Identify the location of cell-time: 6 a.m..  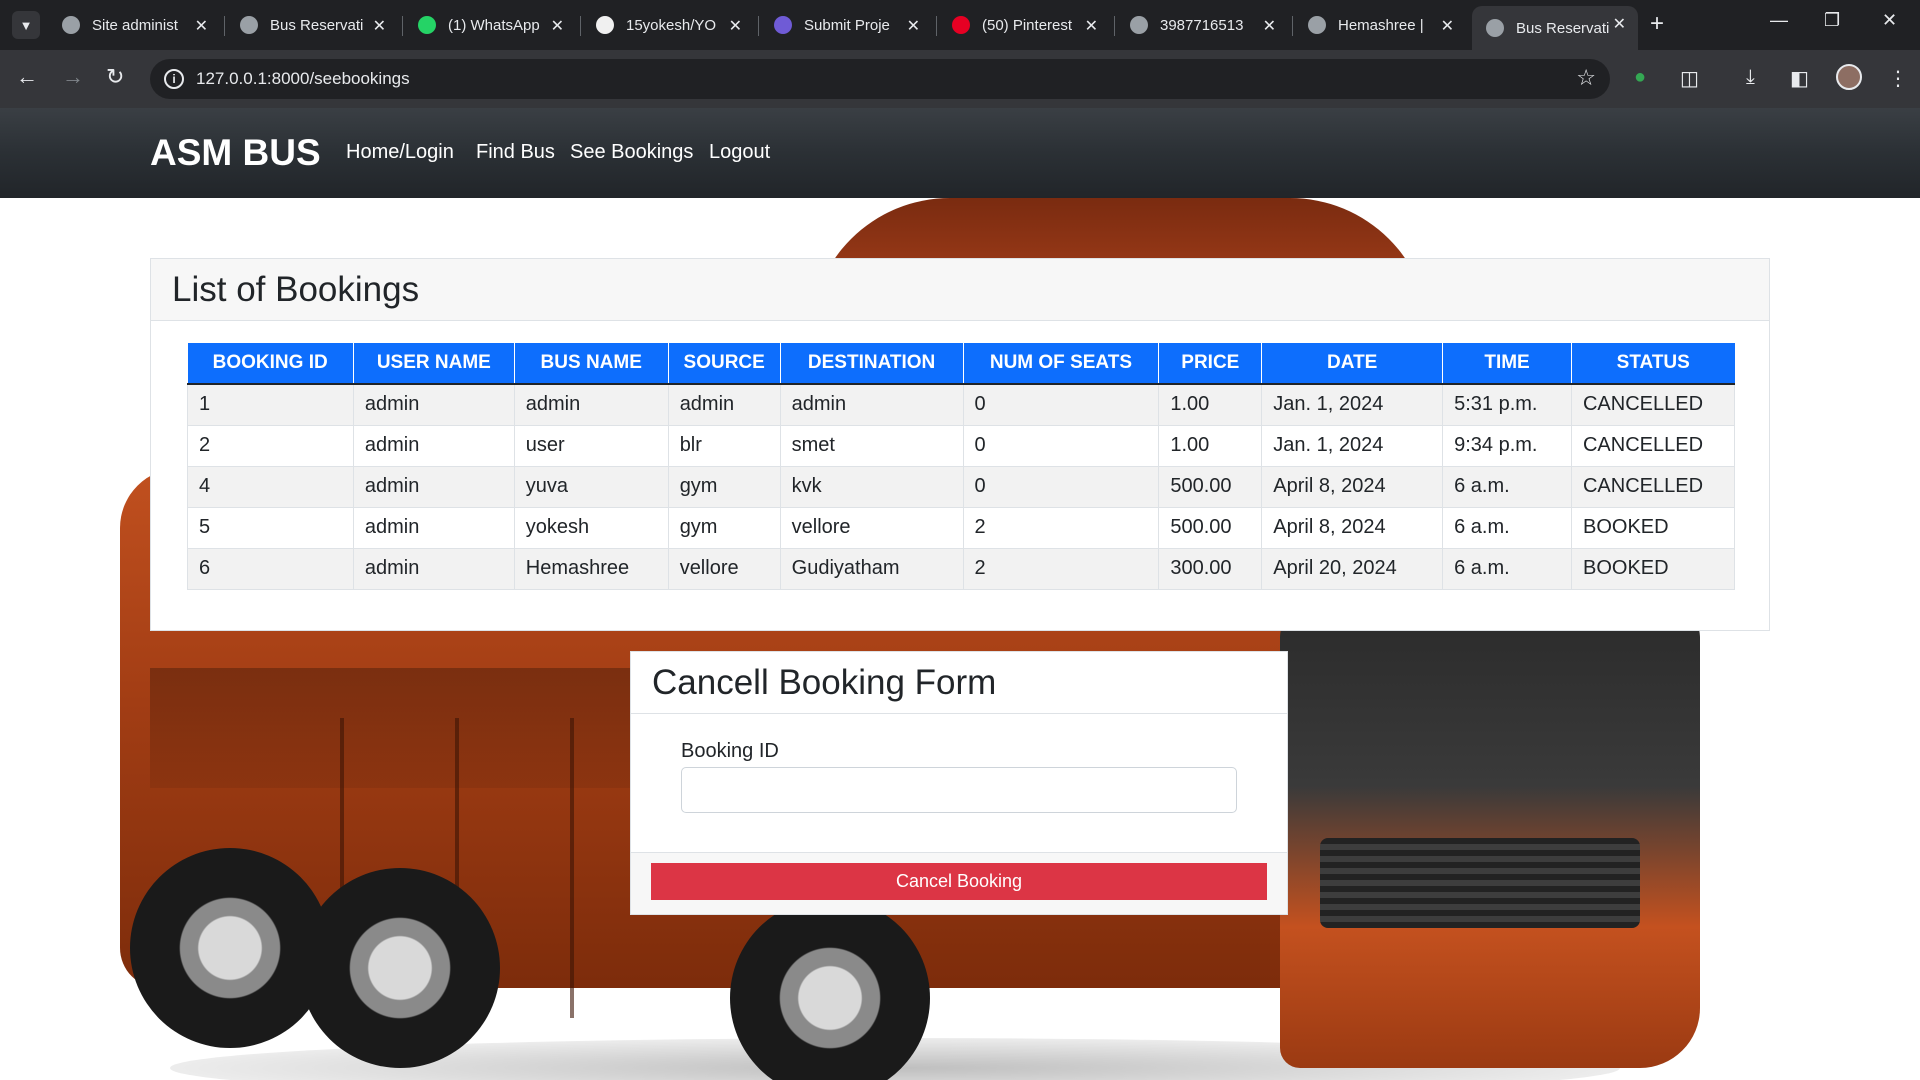
(1507, 527).